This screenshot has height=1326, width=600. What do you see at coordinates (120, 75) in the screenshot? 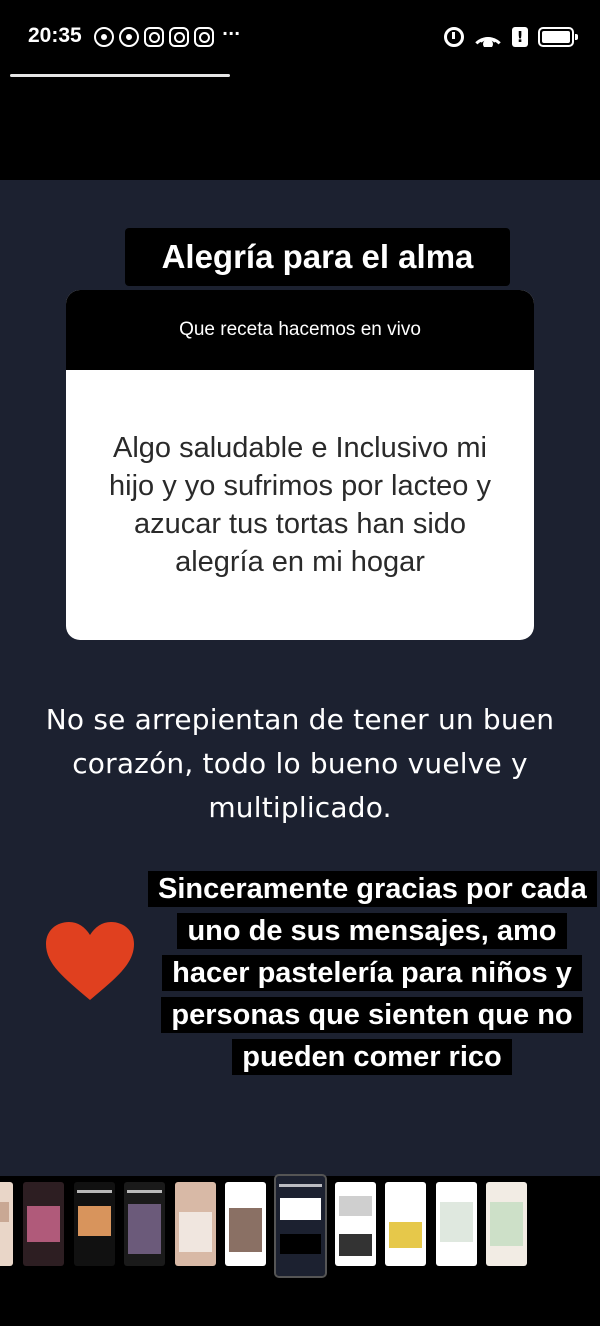
I see `story-progress-bar` at bounding box center [120, 75].